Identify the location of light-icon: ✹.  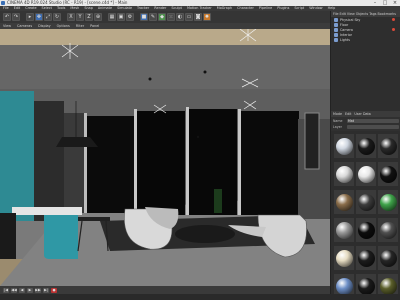
(207, 17).